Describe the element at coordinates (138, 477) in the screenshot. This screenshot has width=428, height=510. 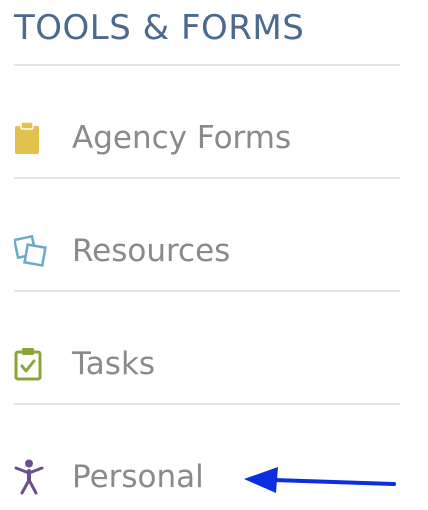
I see `menu-item-label: Personal` at that location.